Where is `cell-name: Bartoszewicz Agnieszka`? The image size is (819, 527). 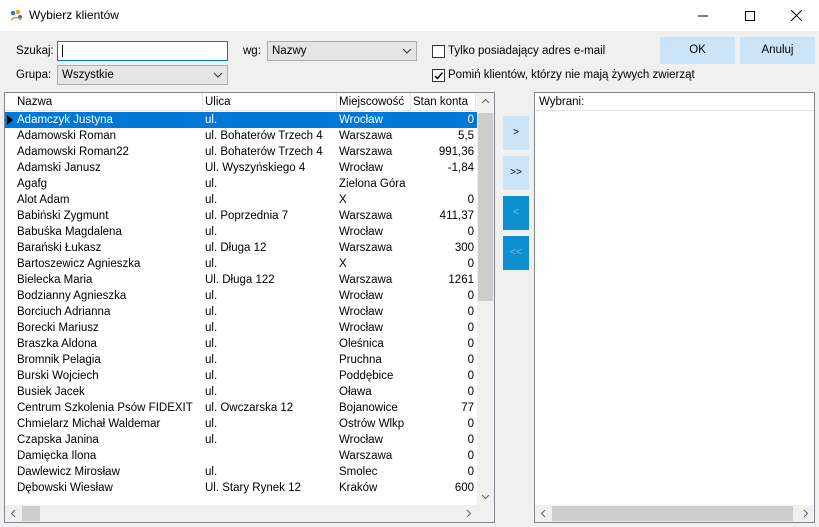
cell-name: Bartoszewicz Agnieszka is located at coordinates (79, 264).